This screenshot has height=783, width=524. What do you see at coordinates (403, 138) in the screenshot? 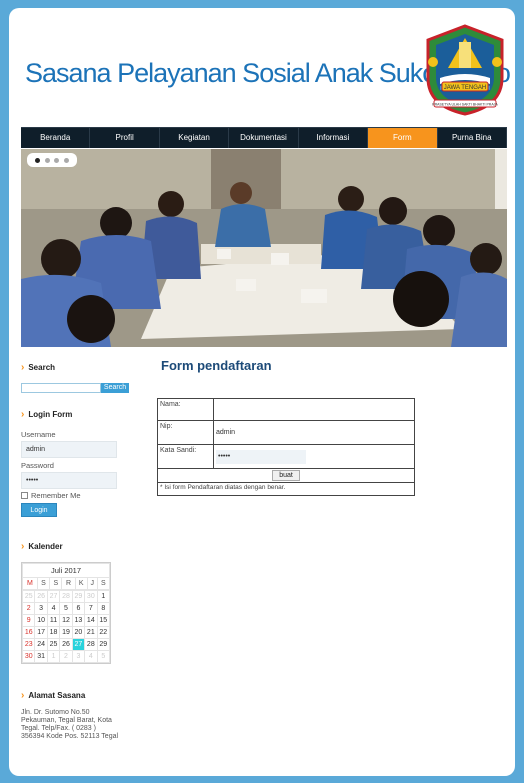
I see `nav-item-form: Form` at bounding box center [403, 138].